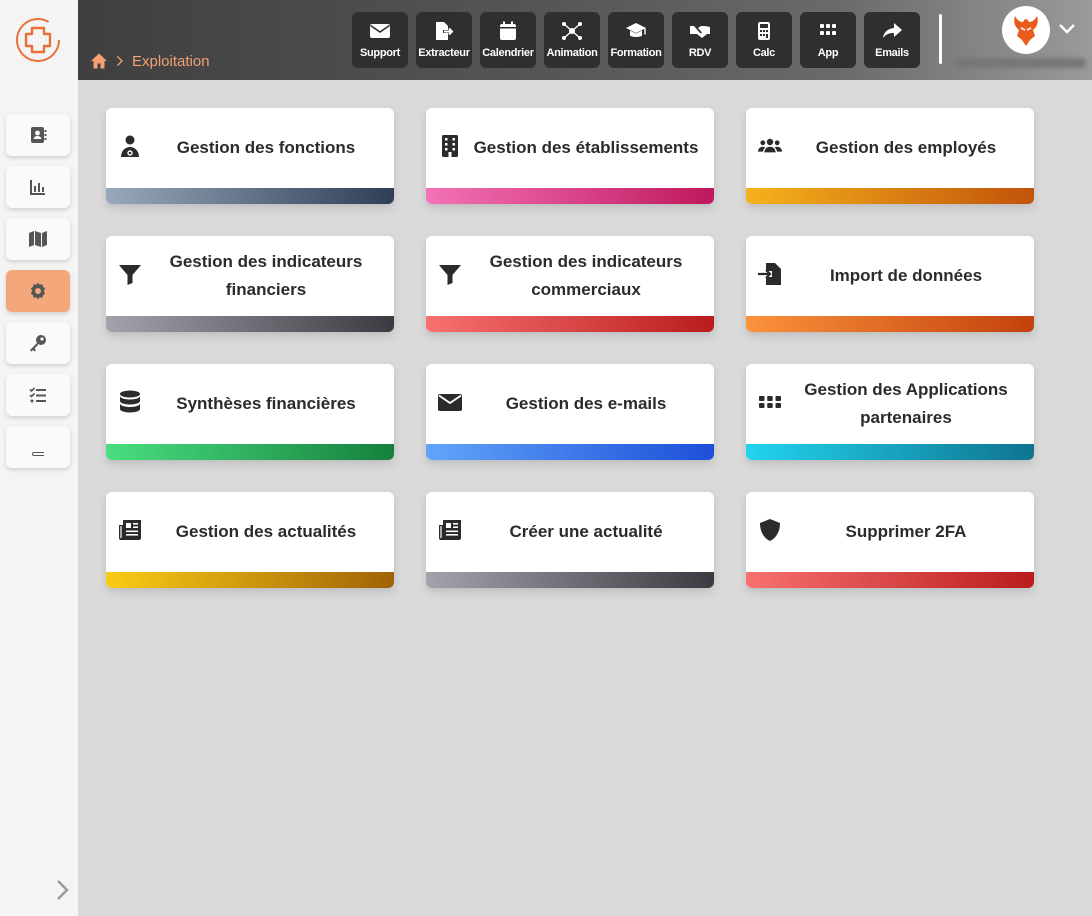 The width and height of the screenshot is (1092, 916). I want to click on user-doctor-icon, so click(130, 146).